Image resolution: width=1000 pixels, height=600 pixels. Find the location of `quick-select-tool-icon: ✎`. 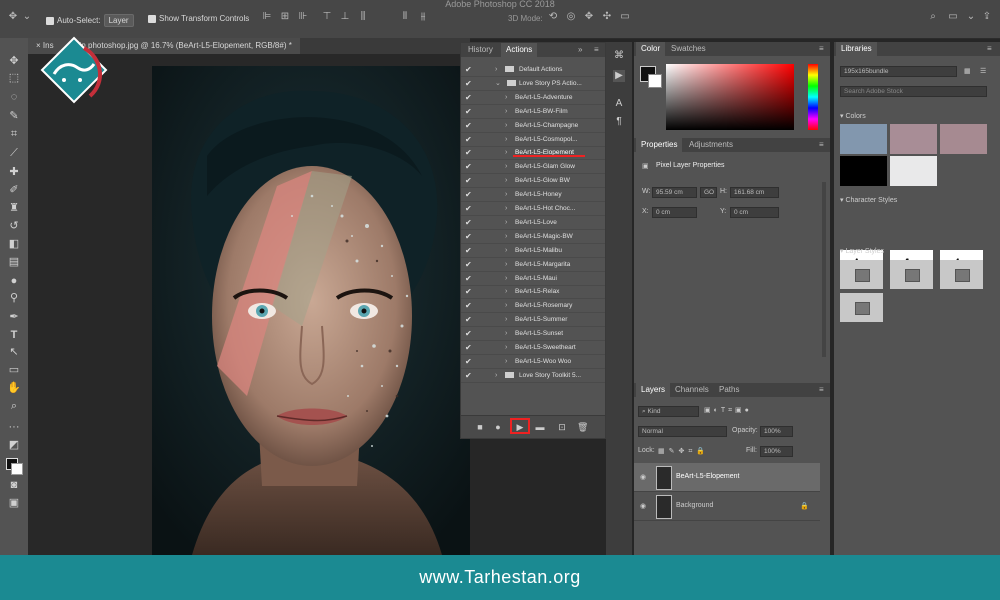

quick-select-tool-icon: ✎ is located at coordinates (14, 116).